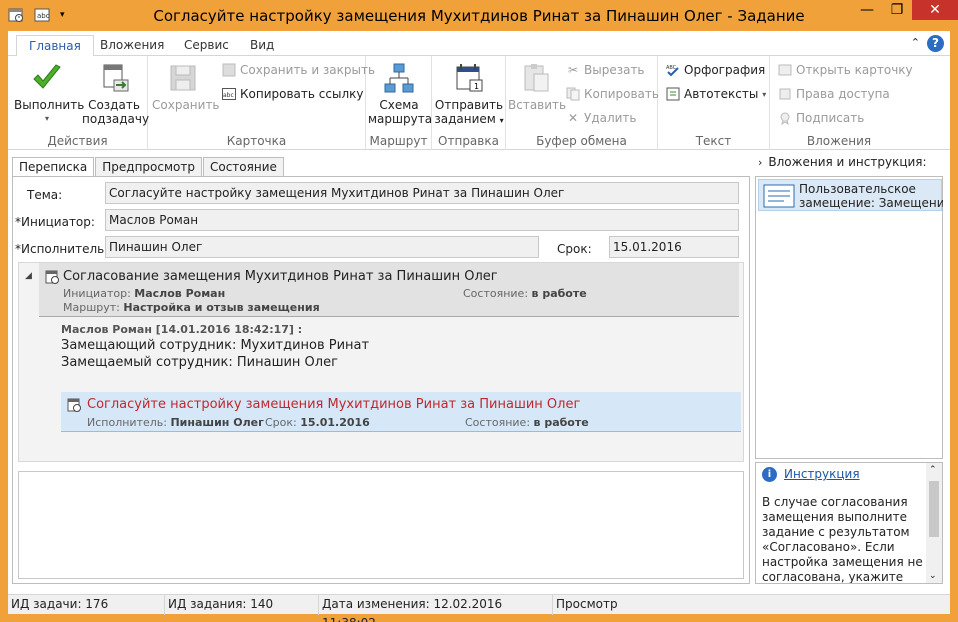  Describe the element at coordinates (935, 43) in the screenshot. I see `help-icon: ?` at that location.